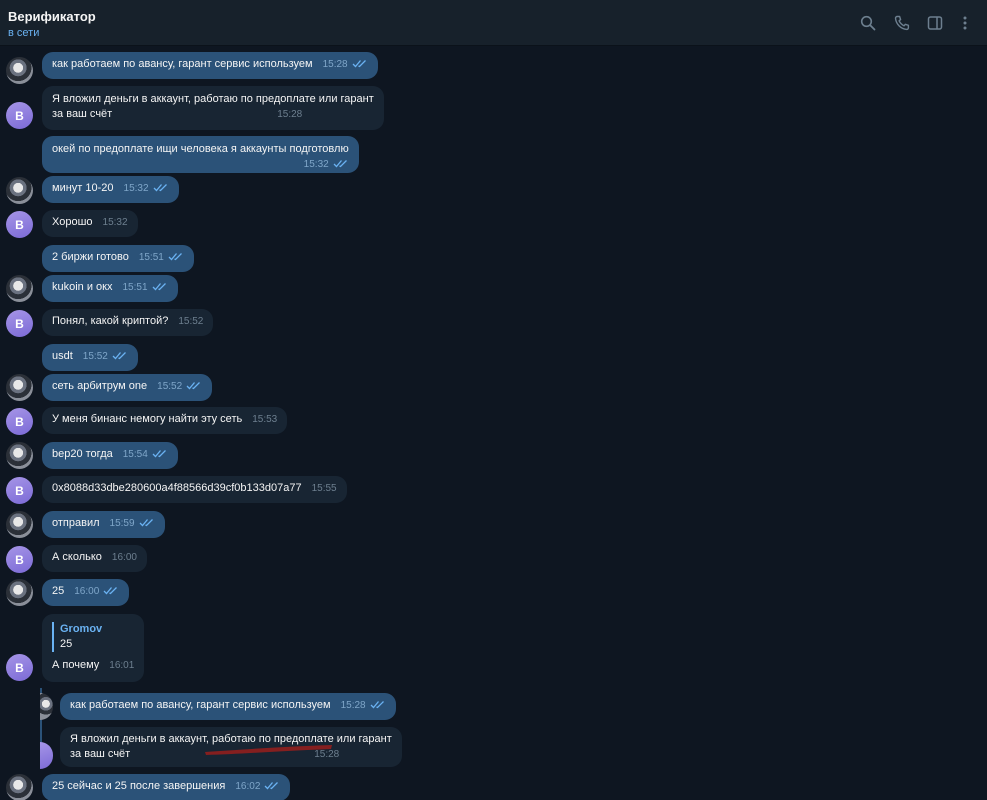  I want to click on message-text: А сколько, so click(77, 557).